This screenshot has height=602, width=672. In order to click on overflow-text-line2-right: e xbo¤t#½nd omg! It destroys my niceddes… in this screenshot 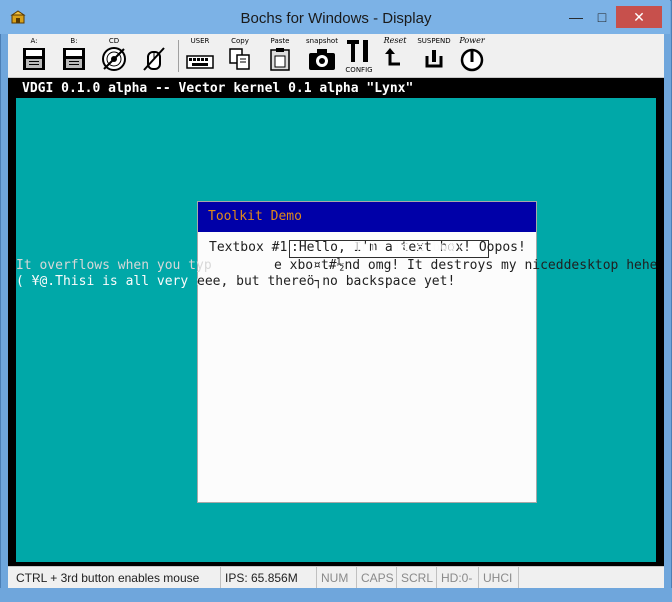, I will do `click(465, 265)`.